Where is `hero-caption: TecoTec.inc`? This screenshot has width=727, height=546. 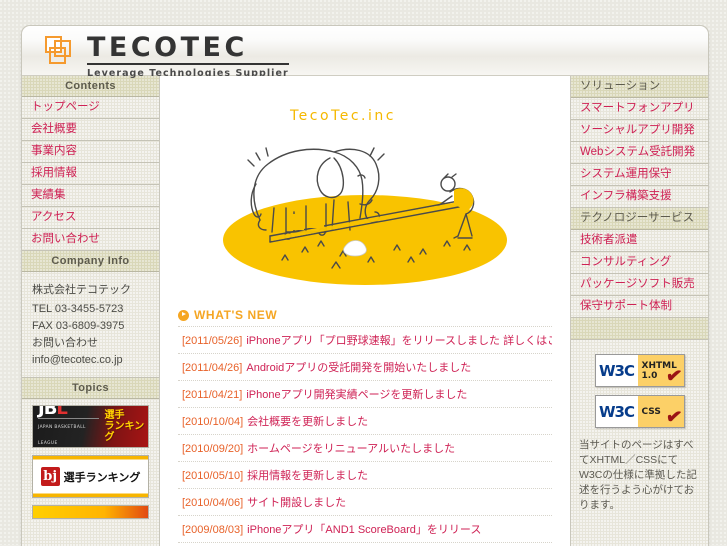 hero-caption: TecoTec.inc is located at coordinates (342, 116).